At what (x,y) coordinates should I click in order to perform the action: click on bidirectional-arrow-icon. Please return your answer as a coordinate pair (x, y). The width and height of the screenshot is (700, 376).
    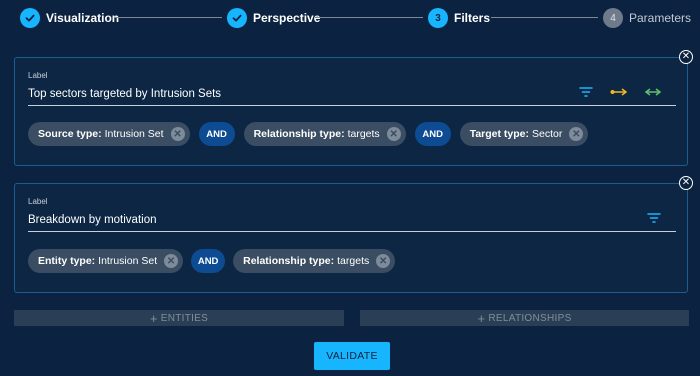
    Looking at the image, I should click on (653, 92).